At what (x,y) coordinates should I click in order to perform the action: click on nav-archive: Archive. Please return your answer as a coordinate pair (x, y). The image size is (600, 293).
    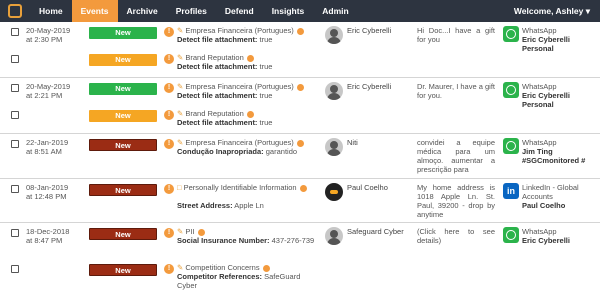
    Looking at the image, I should click on (142, 11).